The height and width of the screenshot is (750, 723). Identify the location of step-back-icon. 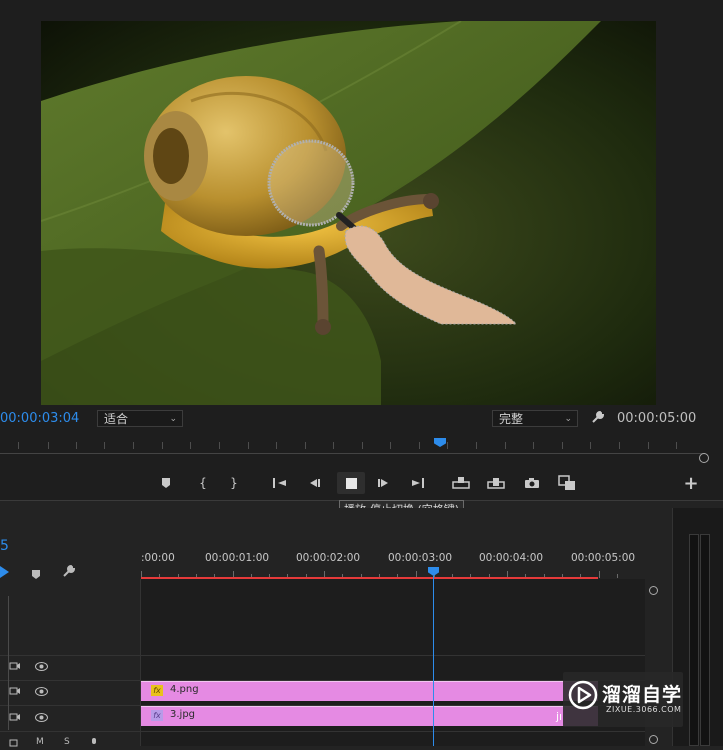
(314, 483).